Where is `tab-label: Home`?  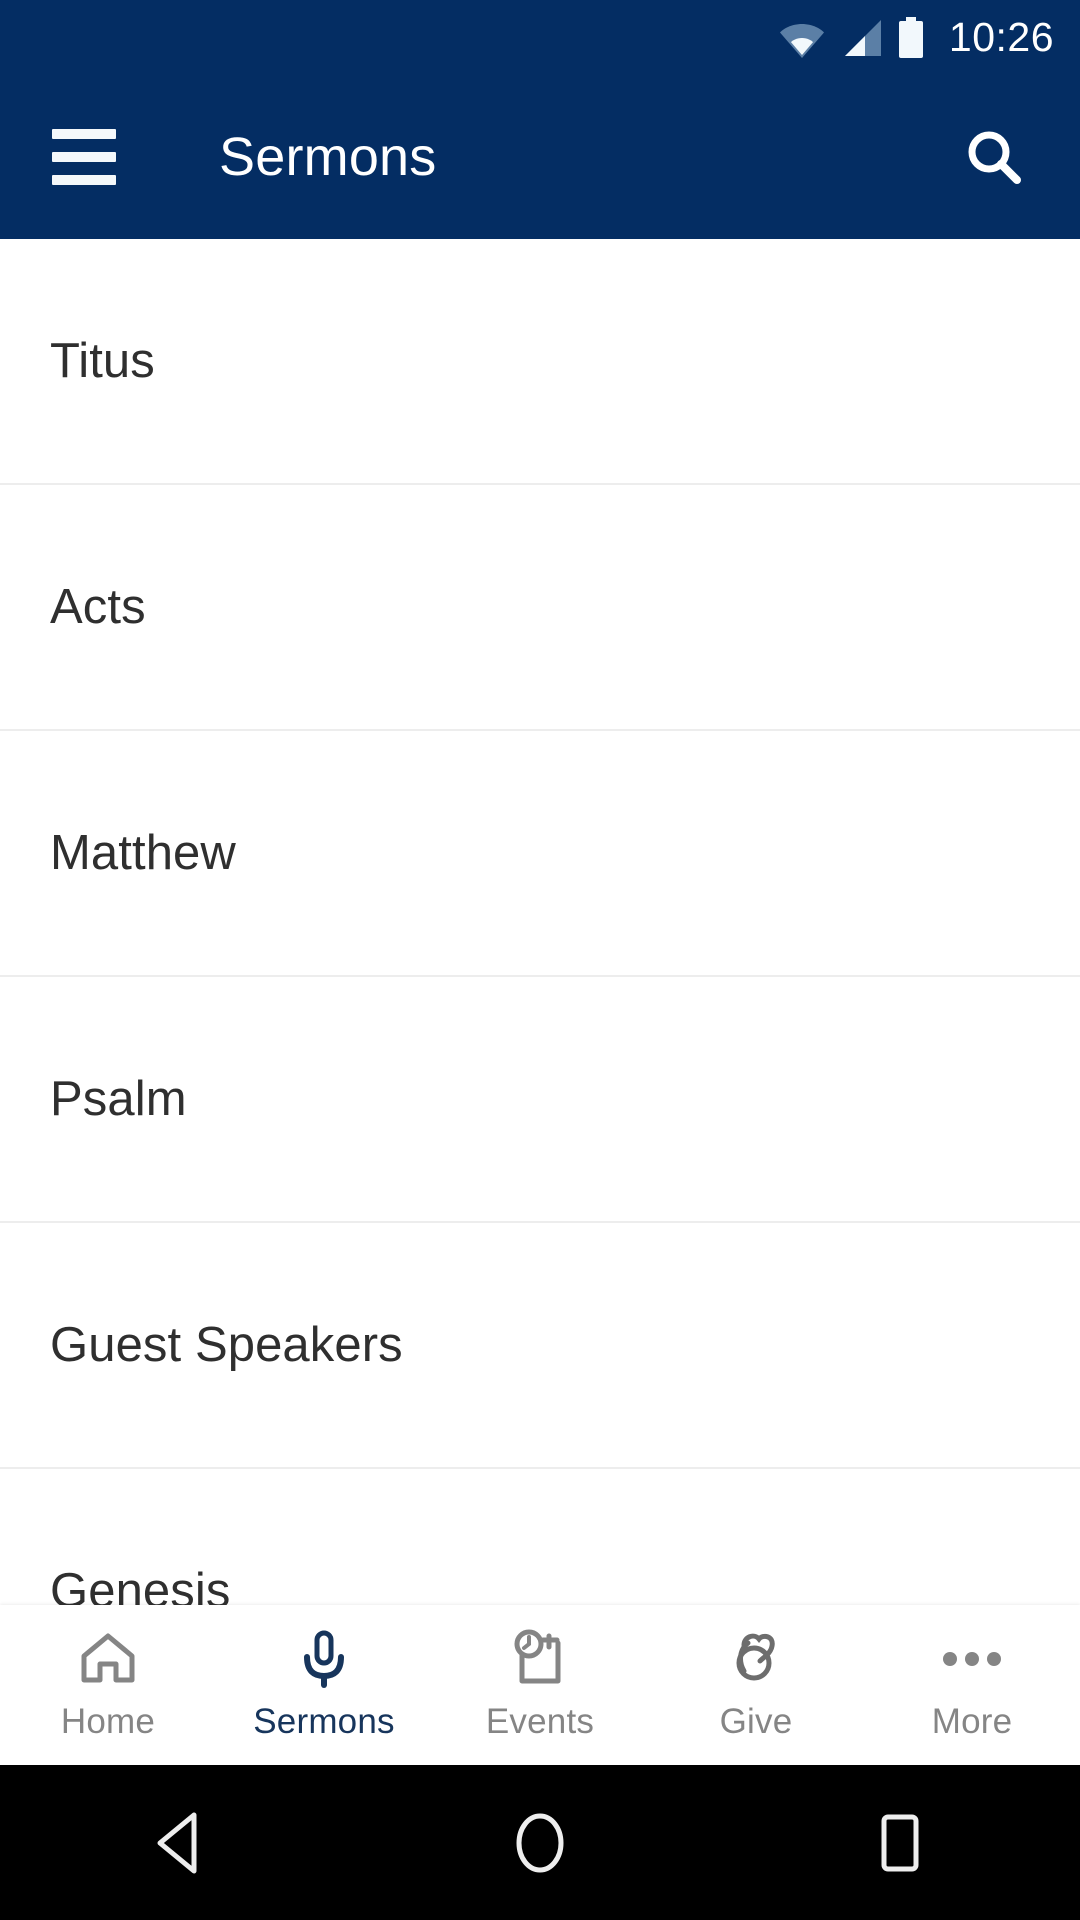
tab-label: Home is located at coordinates (108, 1721).